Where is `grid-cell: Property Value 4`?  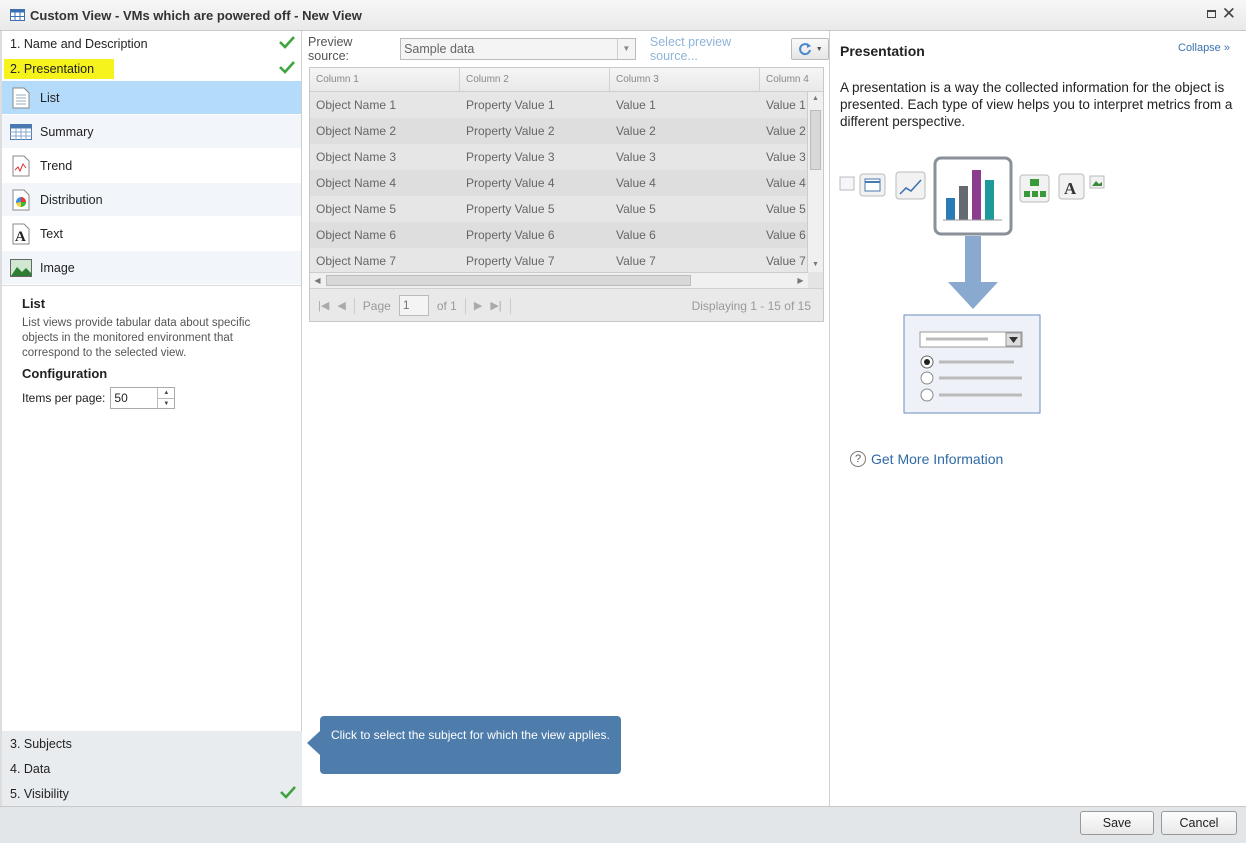 grid-cell: Property Value 4 is located at coordinates (510, 183).